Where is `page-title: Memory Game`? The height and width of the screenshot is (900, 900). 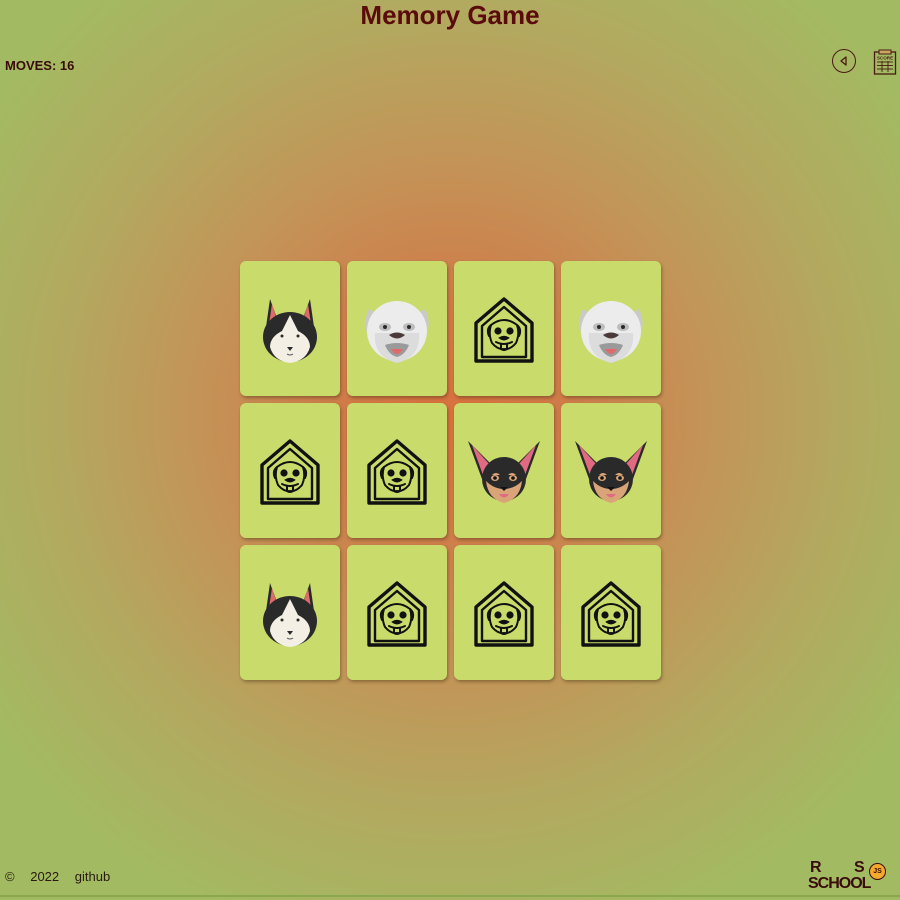 page-title: Memory Game is located at coordinates (450, 15).